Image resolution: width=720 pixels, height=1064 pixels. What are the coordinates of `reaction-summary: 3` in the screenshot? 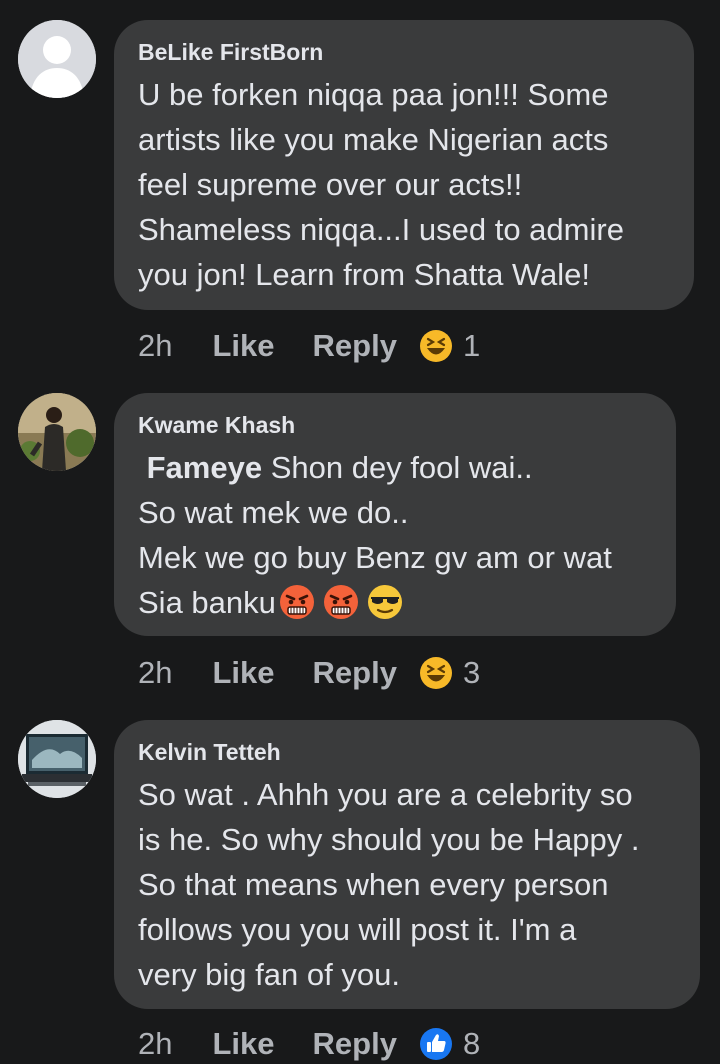 It's located at (449, 673).